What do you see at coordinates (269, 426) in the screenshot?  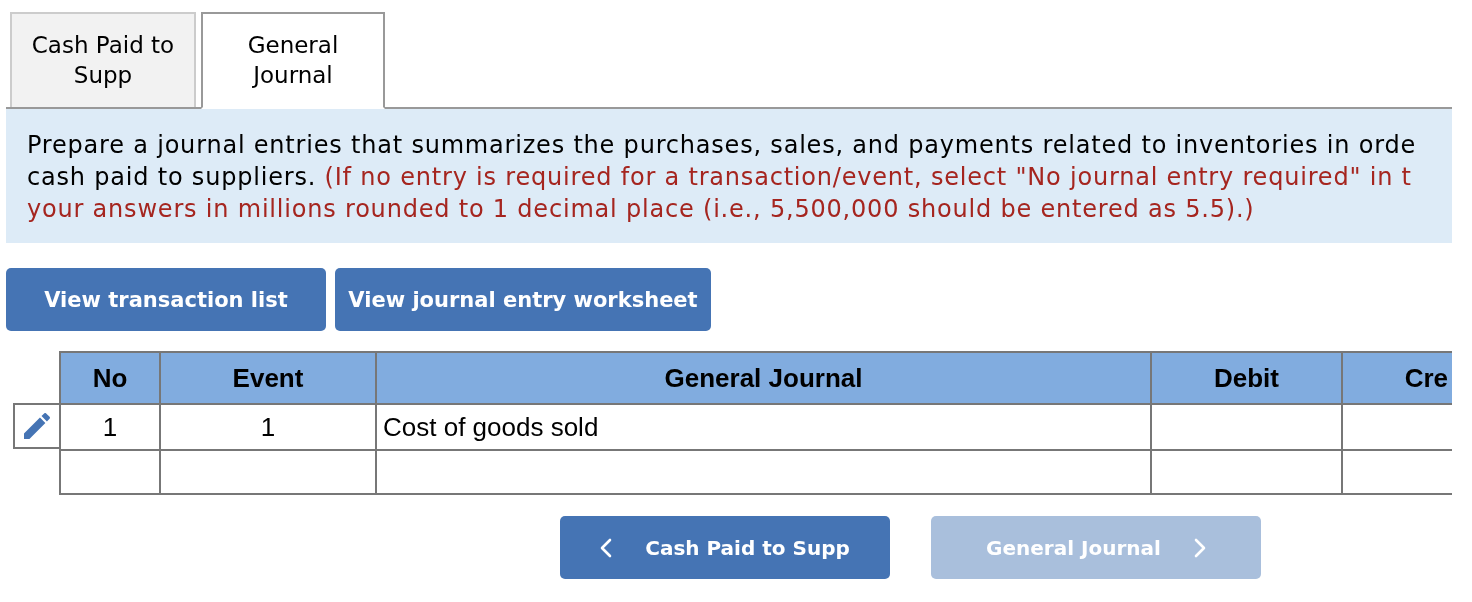 I see `event-cell: 1` at bounding box center [269, 426].